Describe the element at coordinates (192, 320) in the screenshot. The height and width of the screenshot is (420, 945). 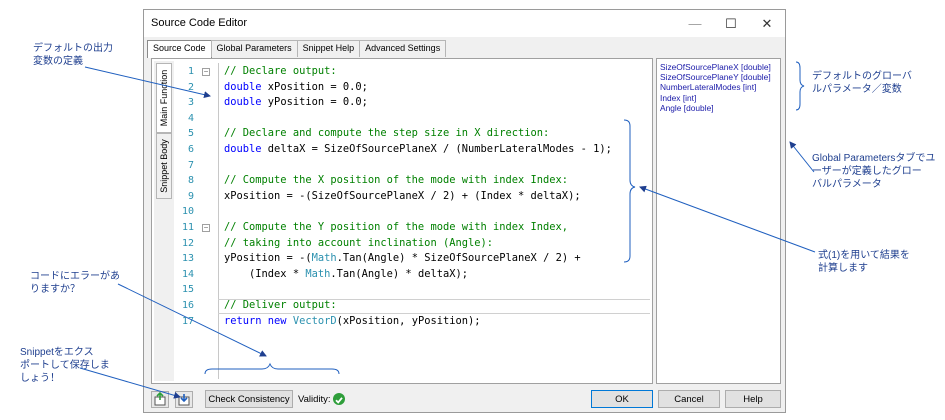
I see `arrow-errors` at that location.